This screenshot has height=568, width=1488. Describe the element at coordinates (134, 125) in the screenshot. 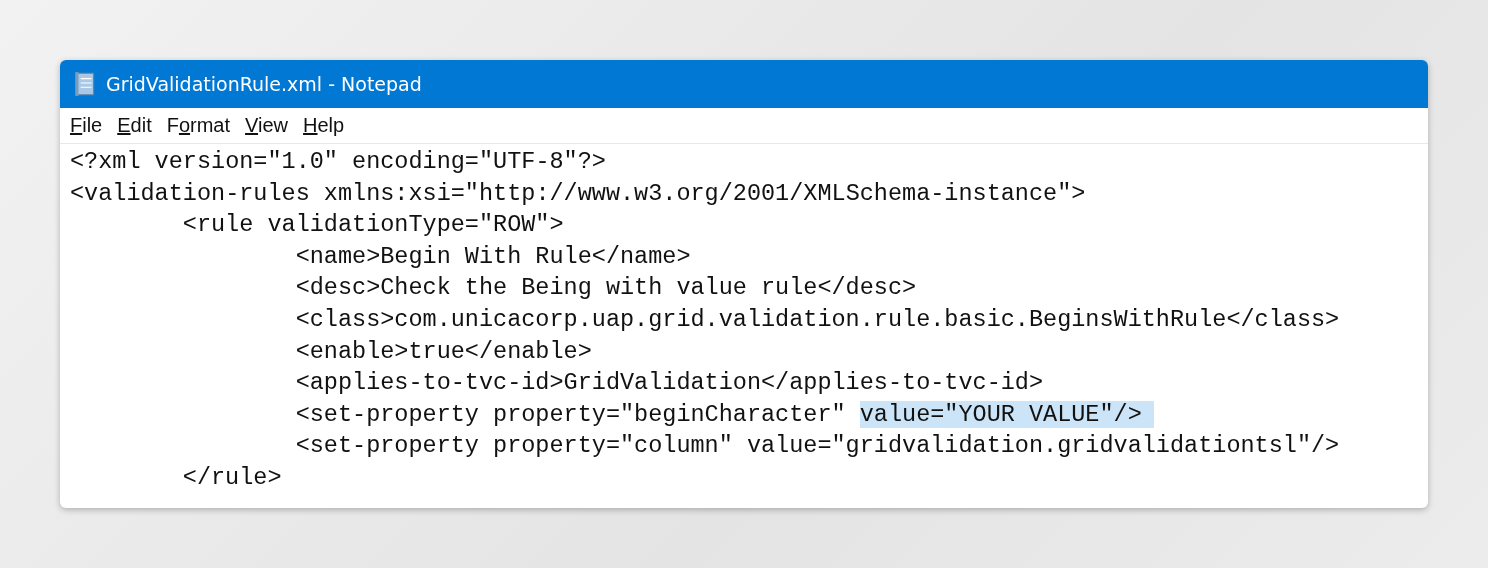

I see `menu-item: Edit` at that location.